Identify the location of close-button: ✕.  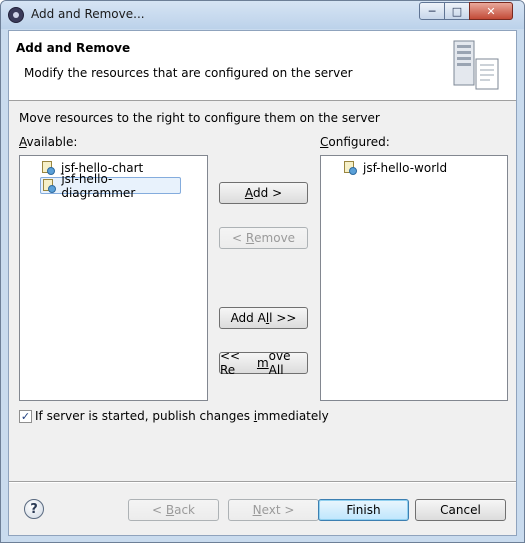
(491, 11).